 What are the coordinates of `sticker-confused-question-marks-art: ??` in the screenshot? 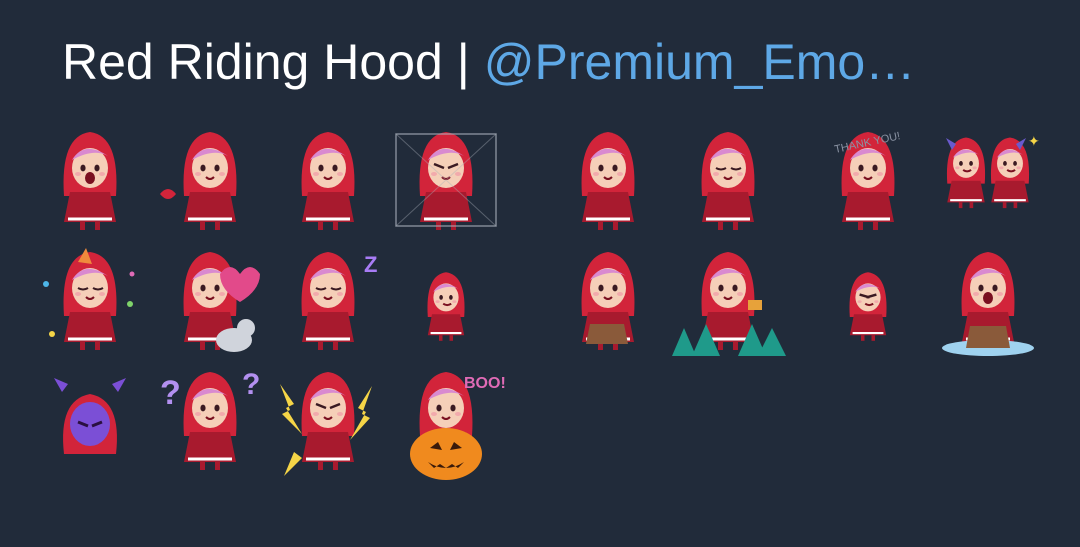 It's located at (210, 419).